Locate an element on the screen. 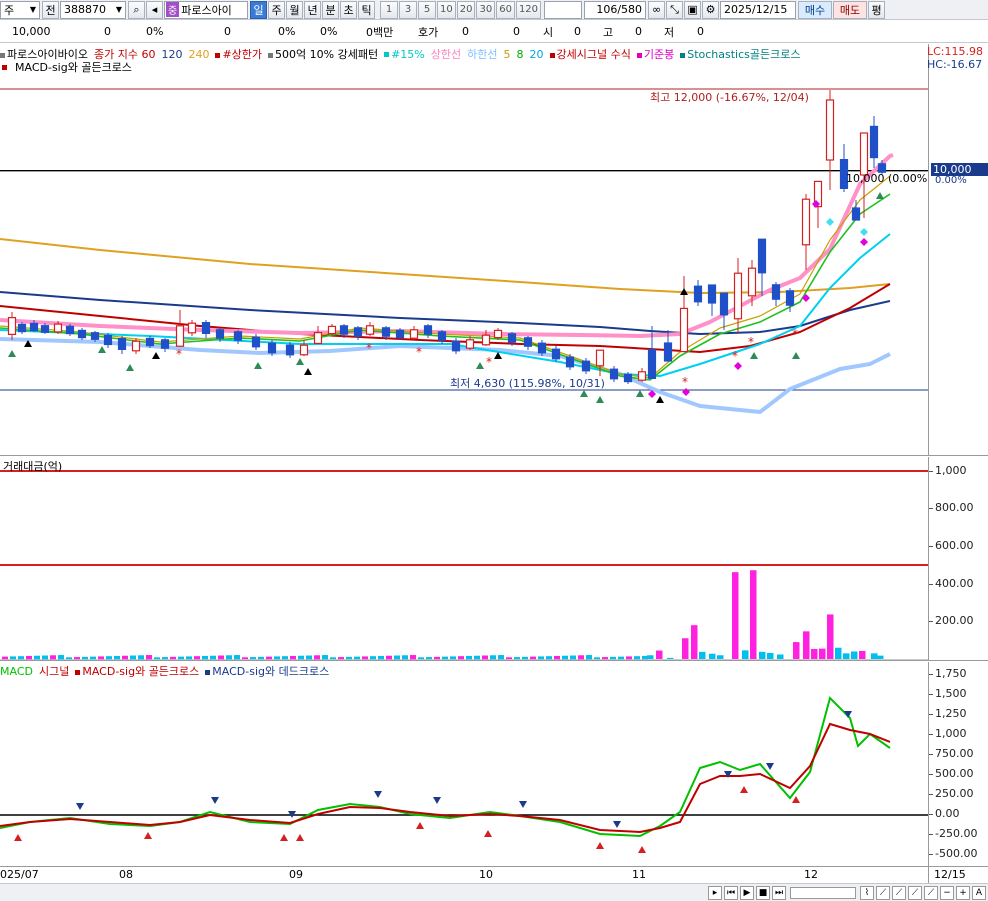 The image size is (988, 901). legend-item: #상한가 is located at coordinates (238, 54).